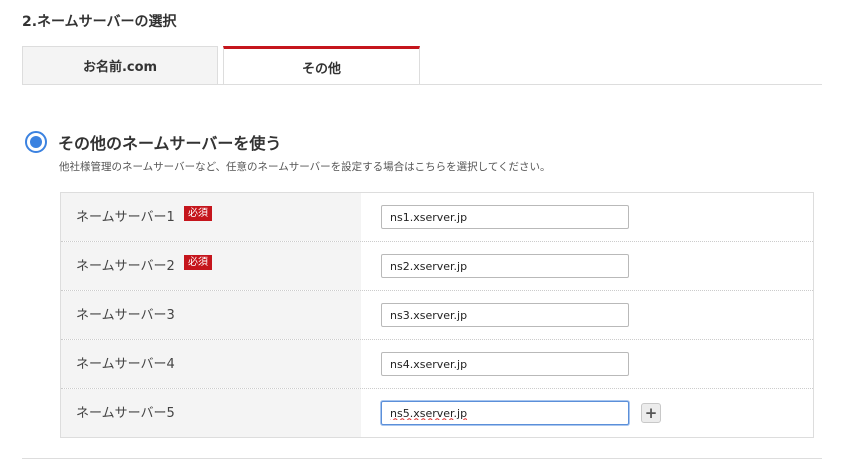 Image resolution: width=843 pixels, height=462 pixels. I want to click on nameserver-5-input, so click(505, 413).